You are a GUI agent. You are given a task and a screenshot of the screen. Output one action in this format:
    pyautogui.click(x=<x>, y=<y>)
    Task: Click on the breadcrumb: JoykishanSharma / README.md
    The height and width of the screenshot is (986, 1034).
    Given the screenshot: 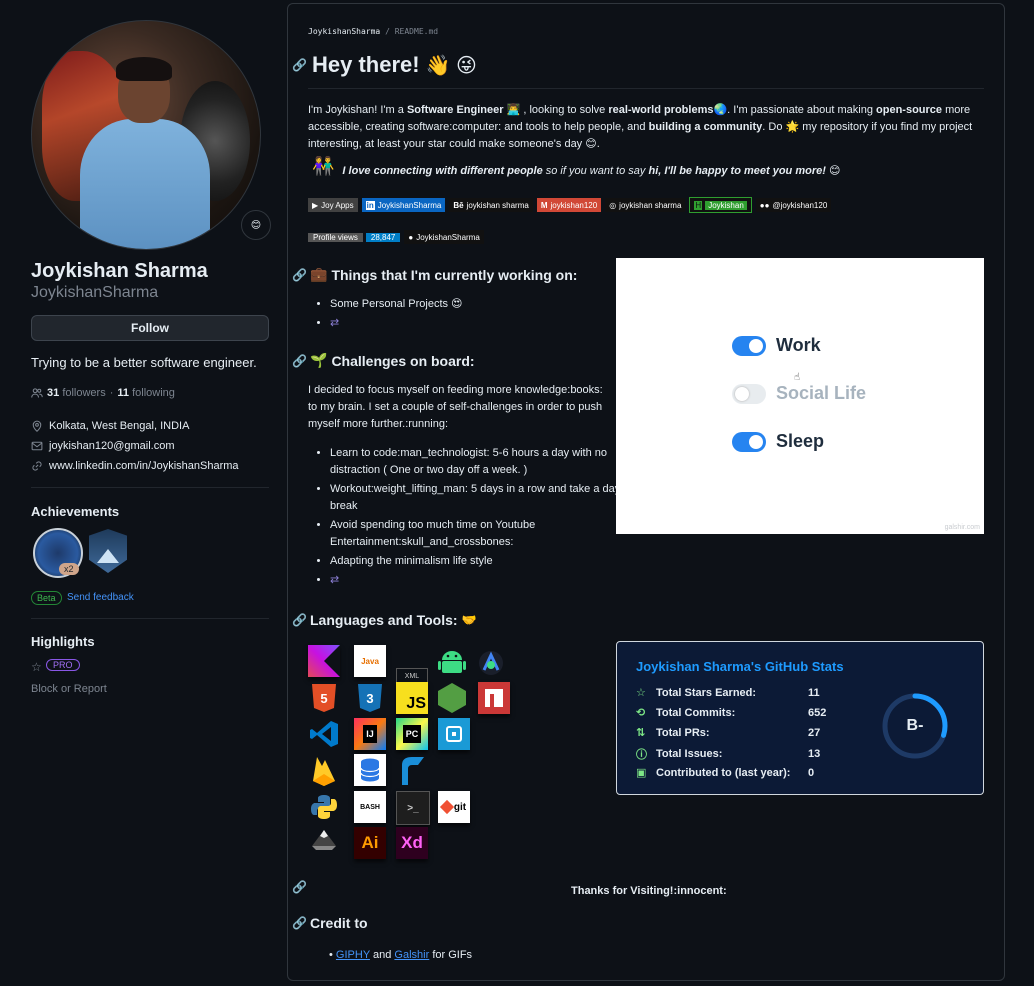 What is the action you would take?
    pyautogui.click(x=373, y=31)
    